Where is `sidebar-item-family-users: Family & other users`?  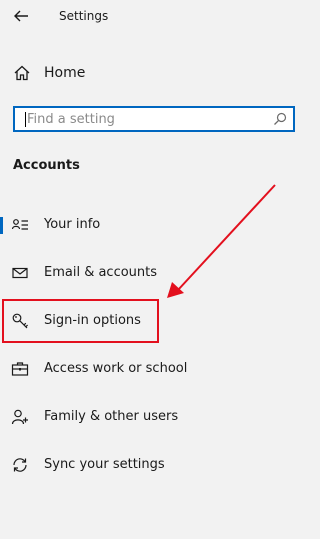 sidebar-item-family-users: Family & other users is located at coordinates (159, 417).